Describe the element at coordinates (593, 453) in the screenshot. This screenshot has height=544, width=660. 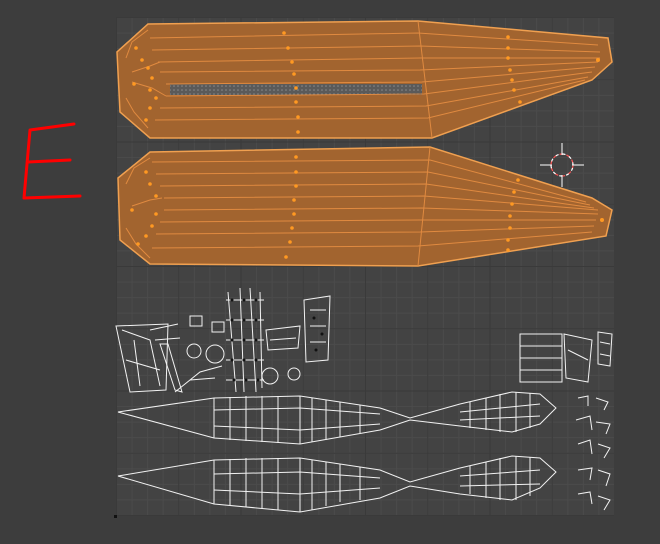
I see `uv-island-small-pieces-right` at that location.